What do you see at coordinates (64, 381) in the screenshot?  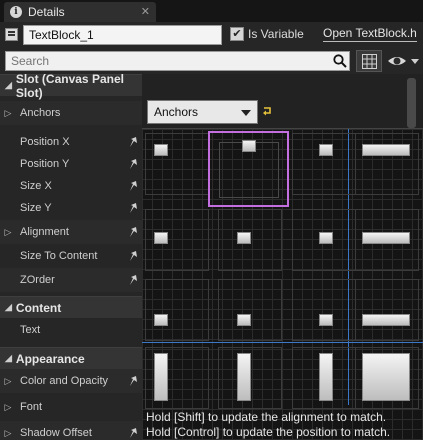 I see `prop-label: Color and Opacity` at bounding box center [64, 381].